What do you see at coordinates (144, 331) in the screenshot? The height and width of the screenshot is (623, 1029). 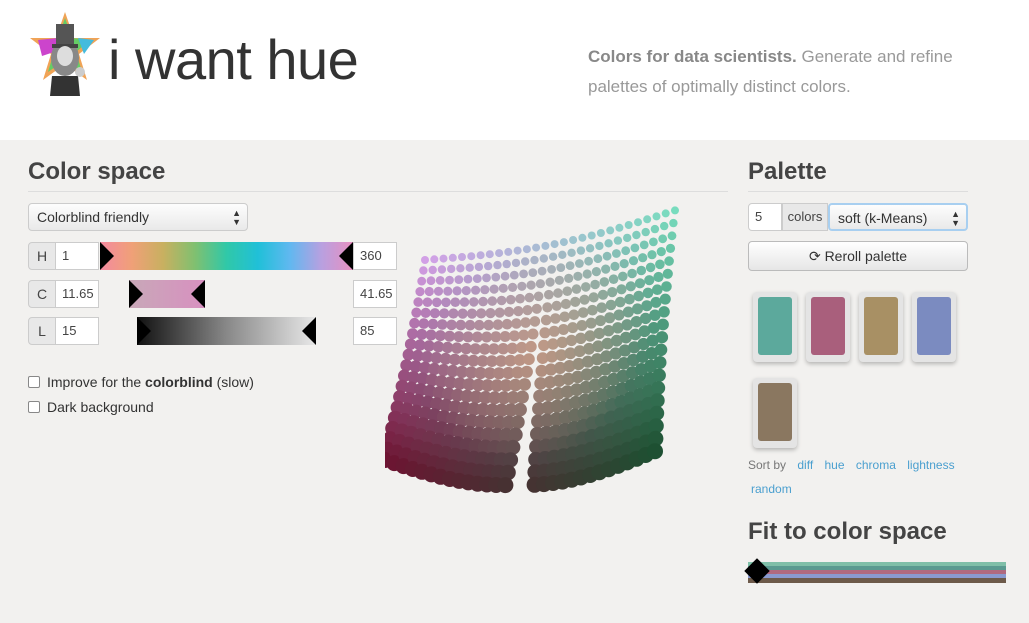 I see `lightness-min-handle` at bounding box center [144, 331].